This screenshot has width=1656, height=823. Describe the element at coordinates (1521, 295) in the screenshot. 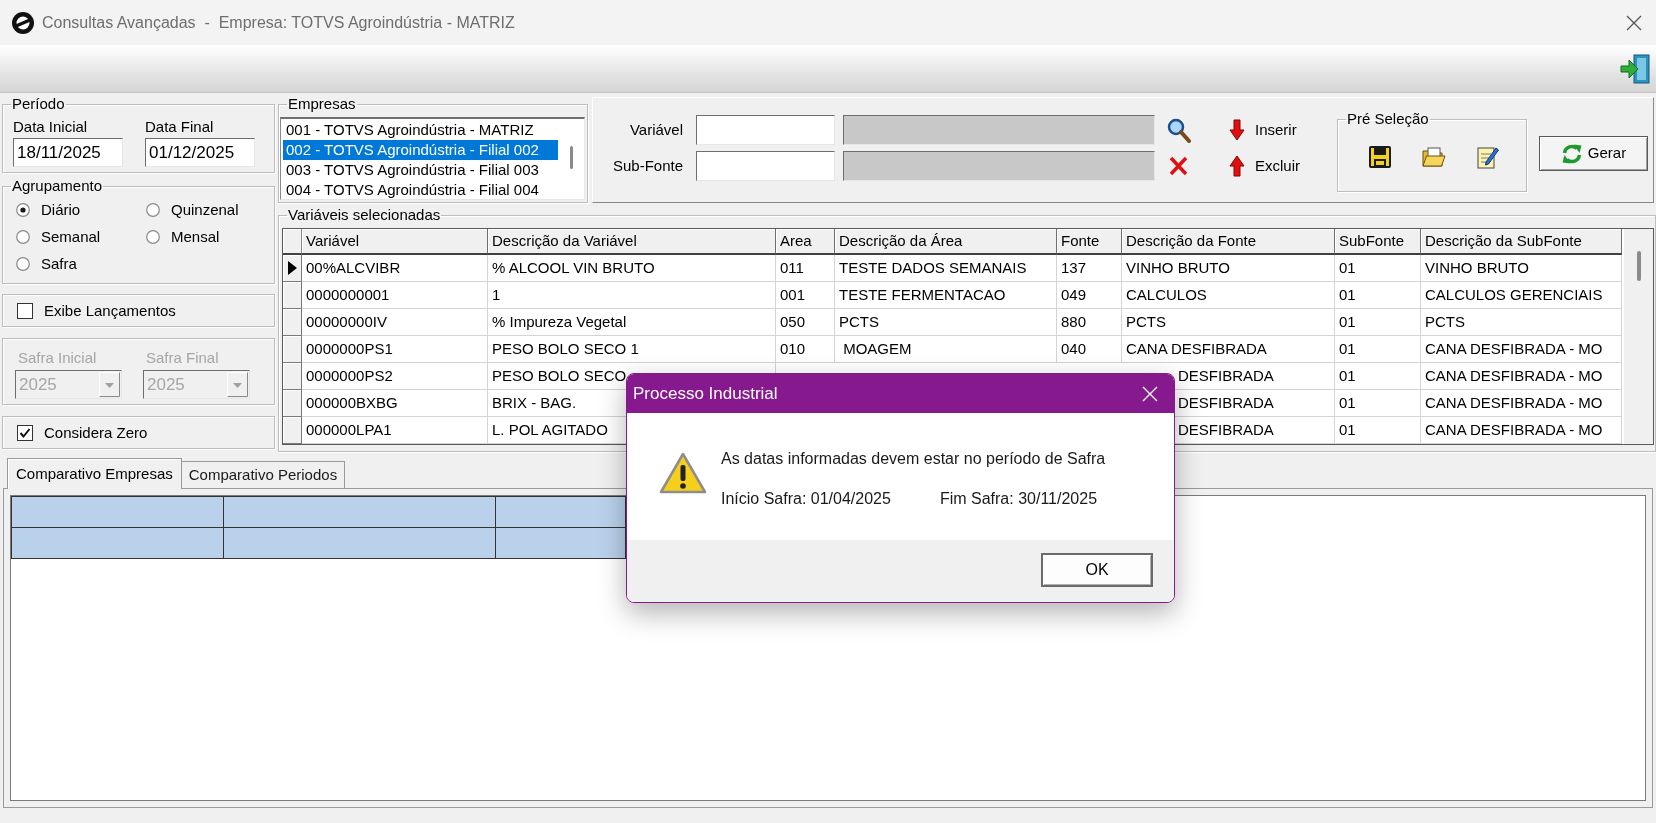

I see `table-cell: CALCULOS GERENCIAIS` at that location.